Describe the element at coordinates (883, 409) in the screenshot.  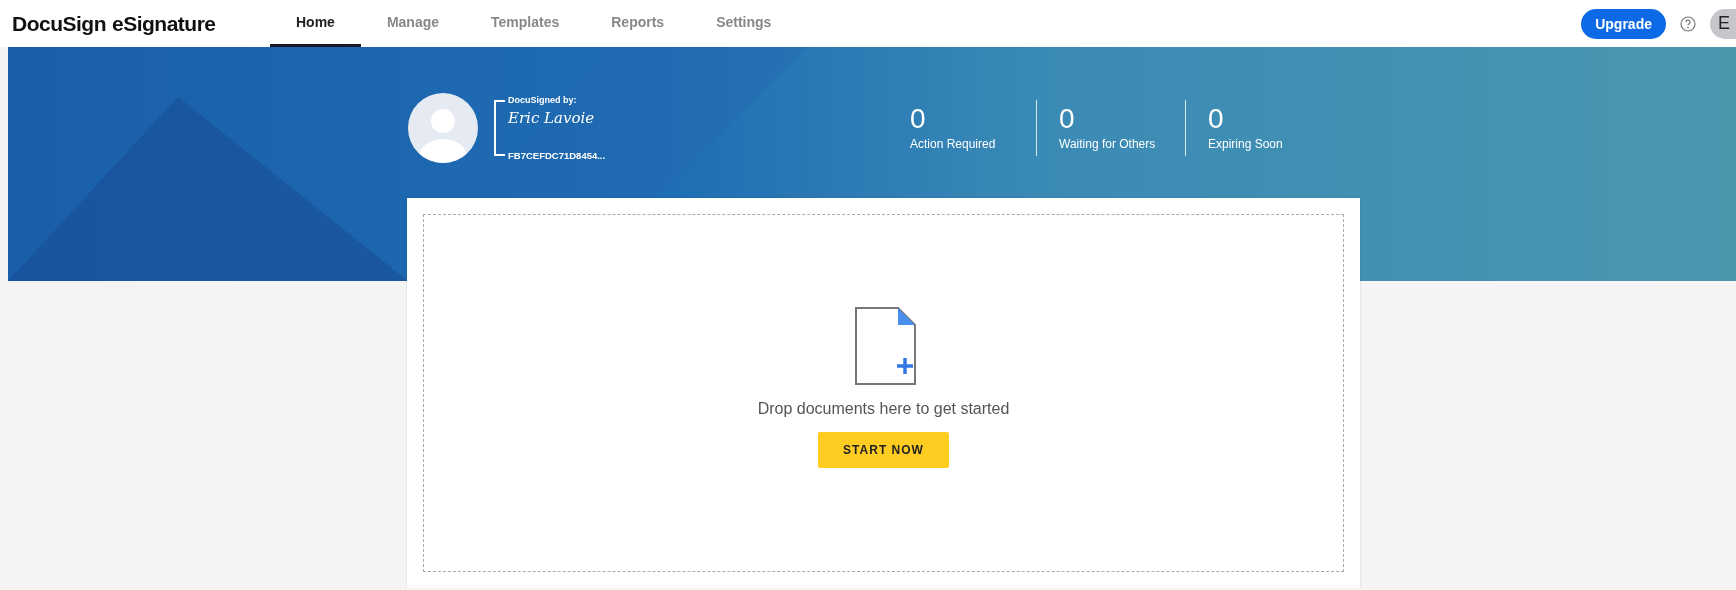
I see `drop-instructions: Drop documents here to get started` at that location.